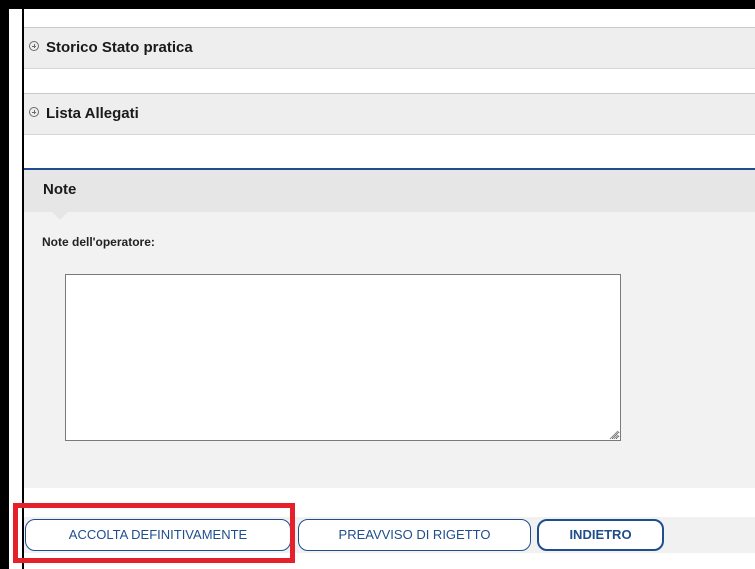 The image size is (755, 569). I want to click on note-operatore-label: Note dell'operatore:, so click(98, 242).